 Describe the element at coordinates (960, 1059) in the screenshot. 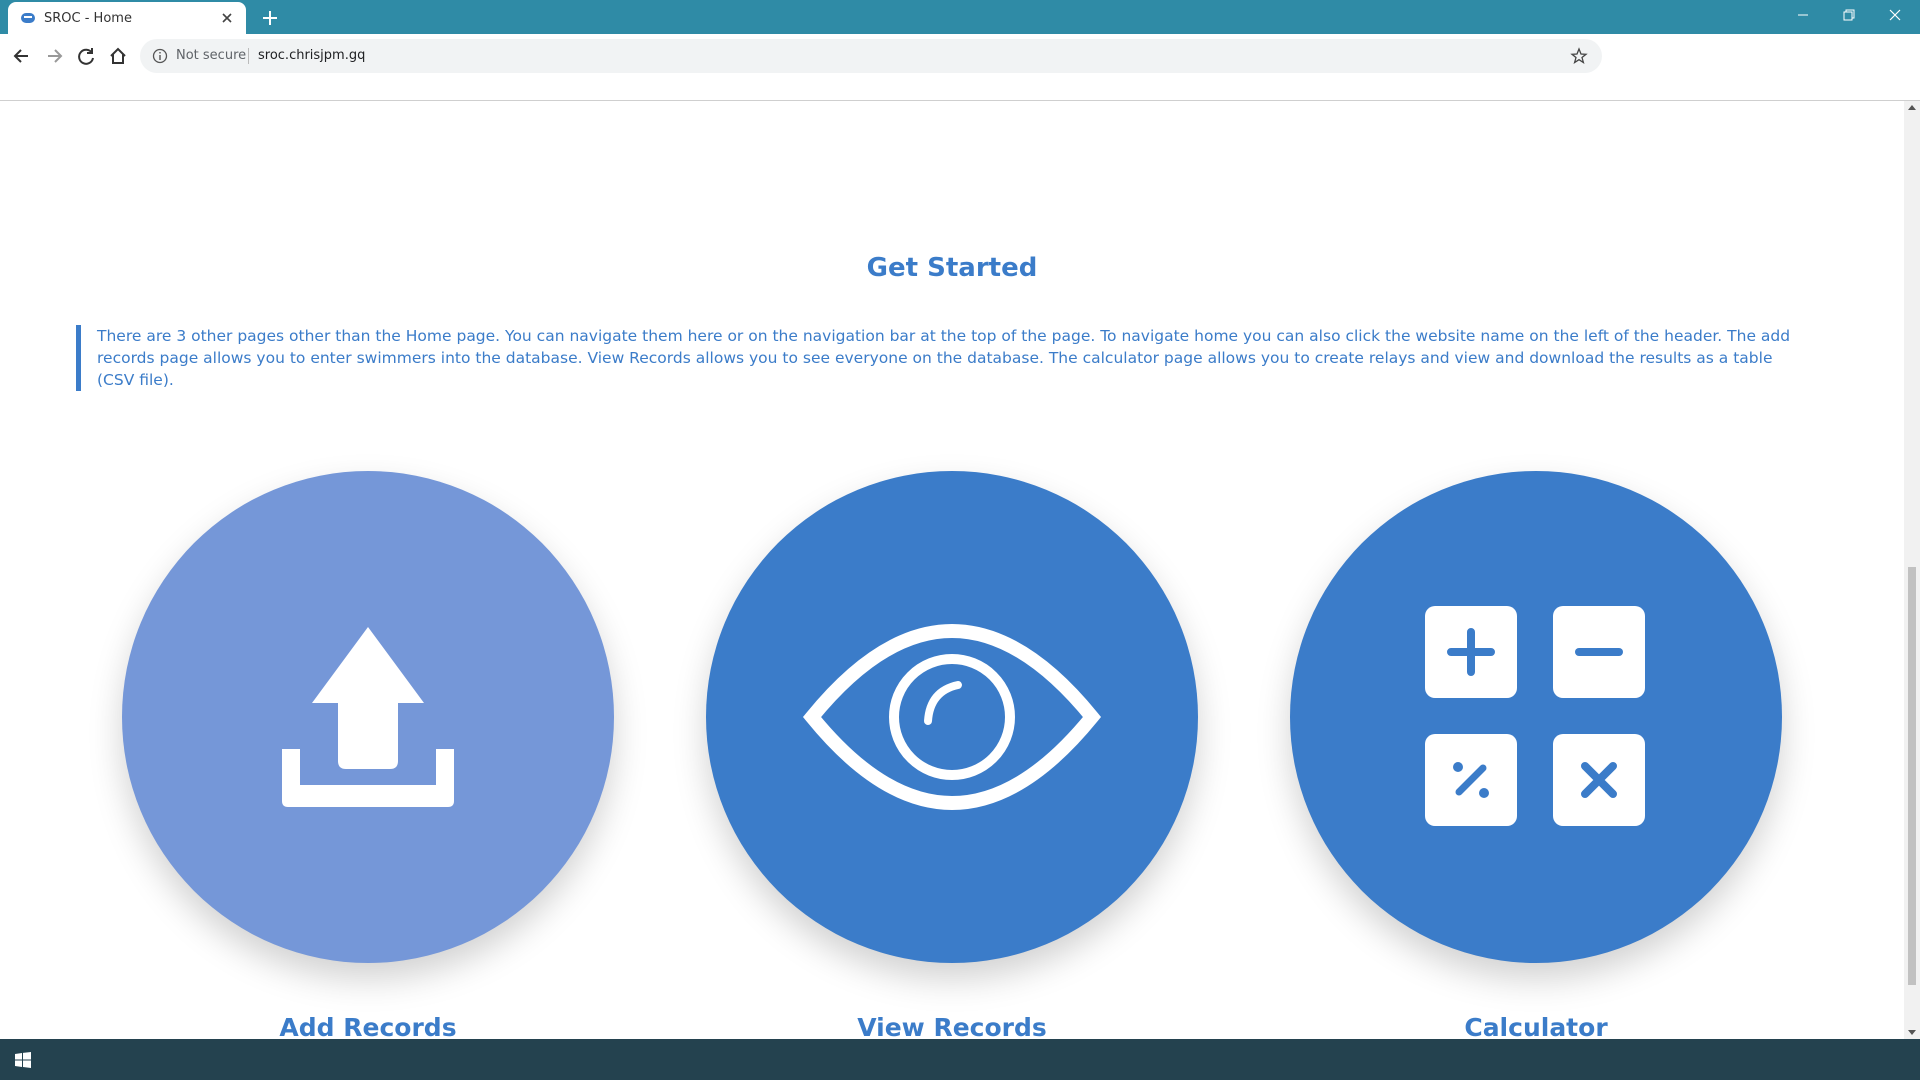

I see `windows-taskbar` at that location.